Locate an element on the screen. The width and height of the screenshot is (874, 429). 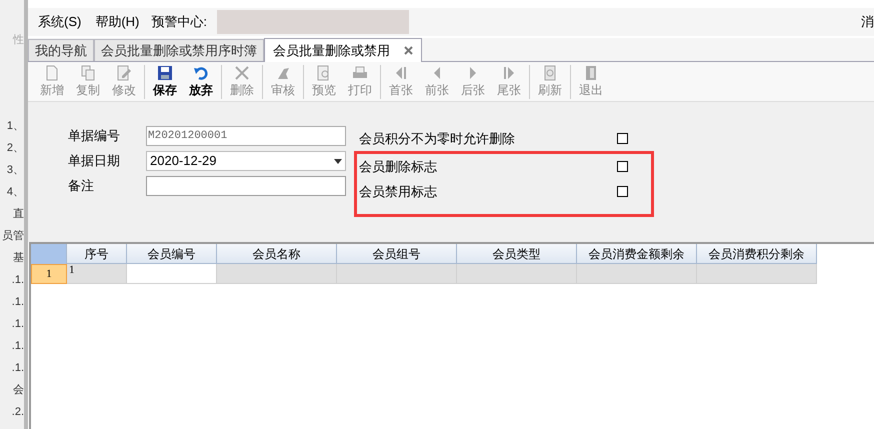
column-header: 会员类型 is located at coordinates (517, 254).